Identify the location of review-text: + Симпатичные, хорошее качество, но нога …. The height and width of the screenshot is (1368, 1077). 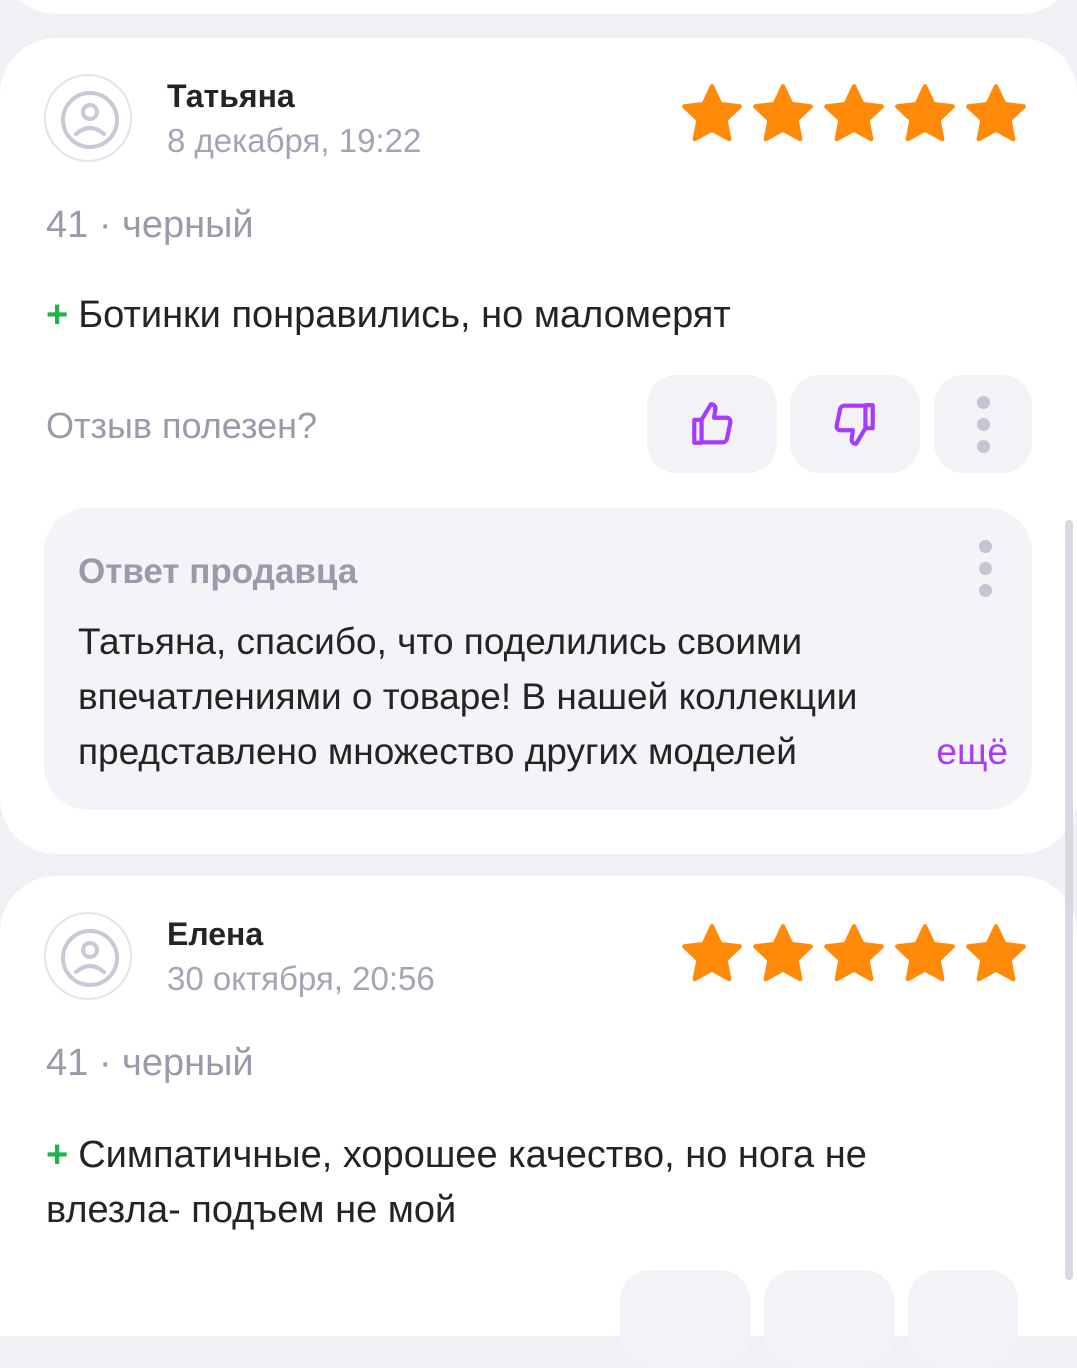
(501, 1183).